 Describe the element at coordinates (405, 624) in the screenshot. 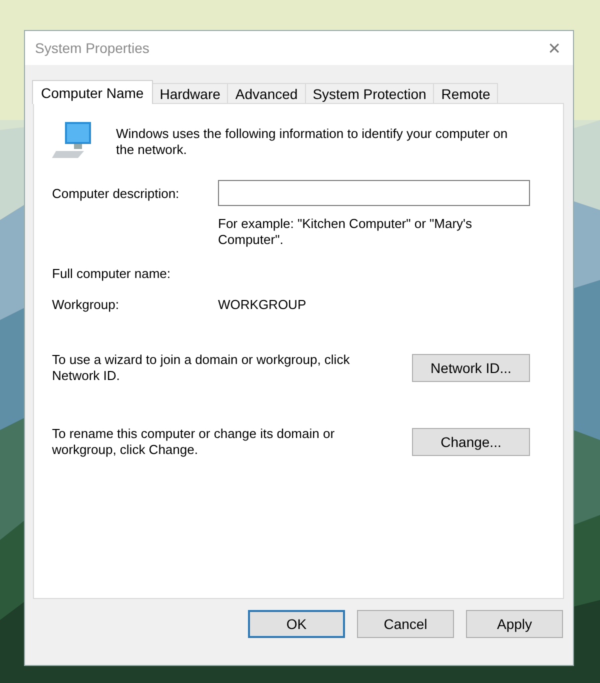

I see `cancel-button: Cancel` at that location.